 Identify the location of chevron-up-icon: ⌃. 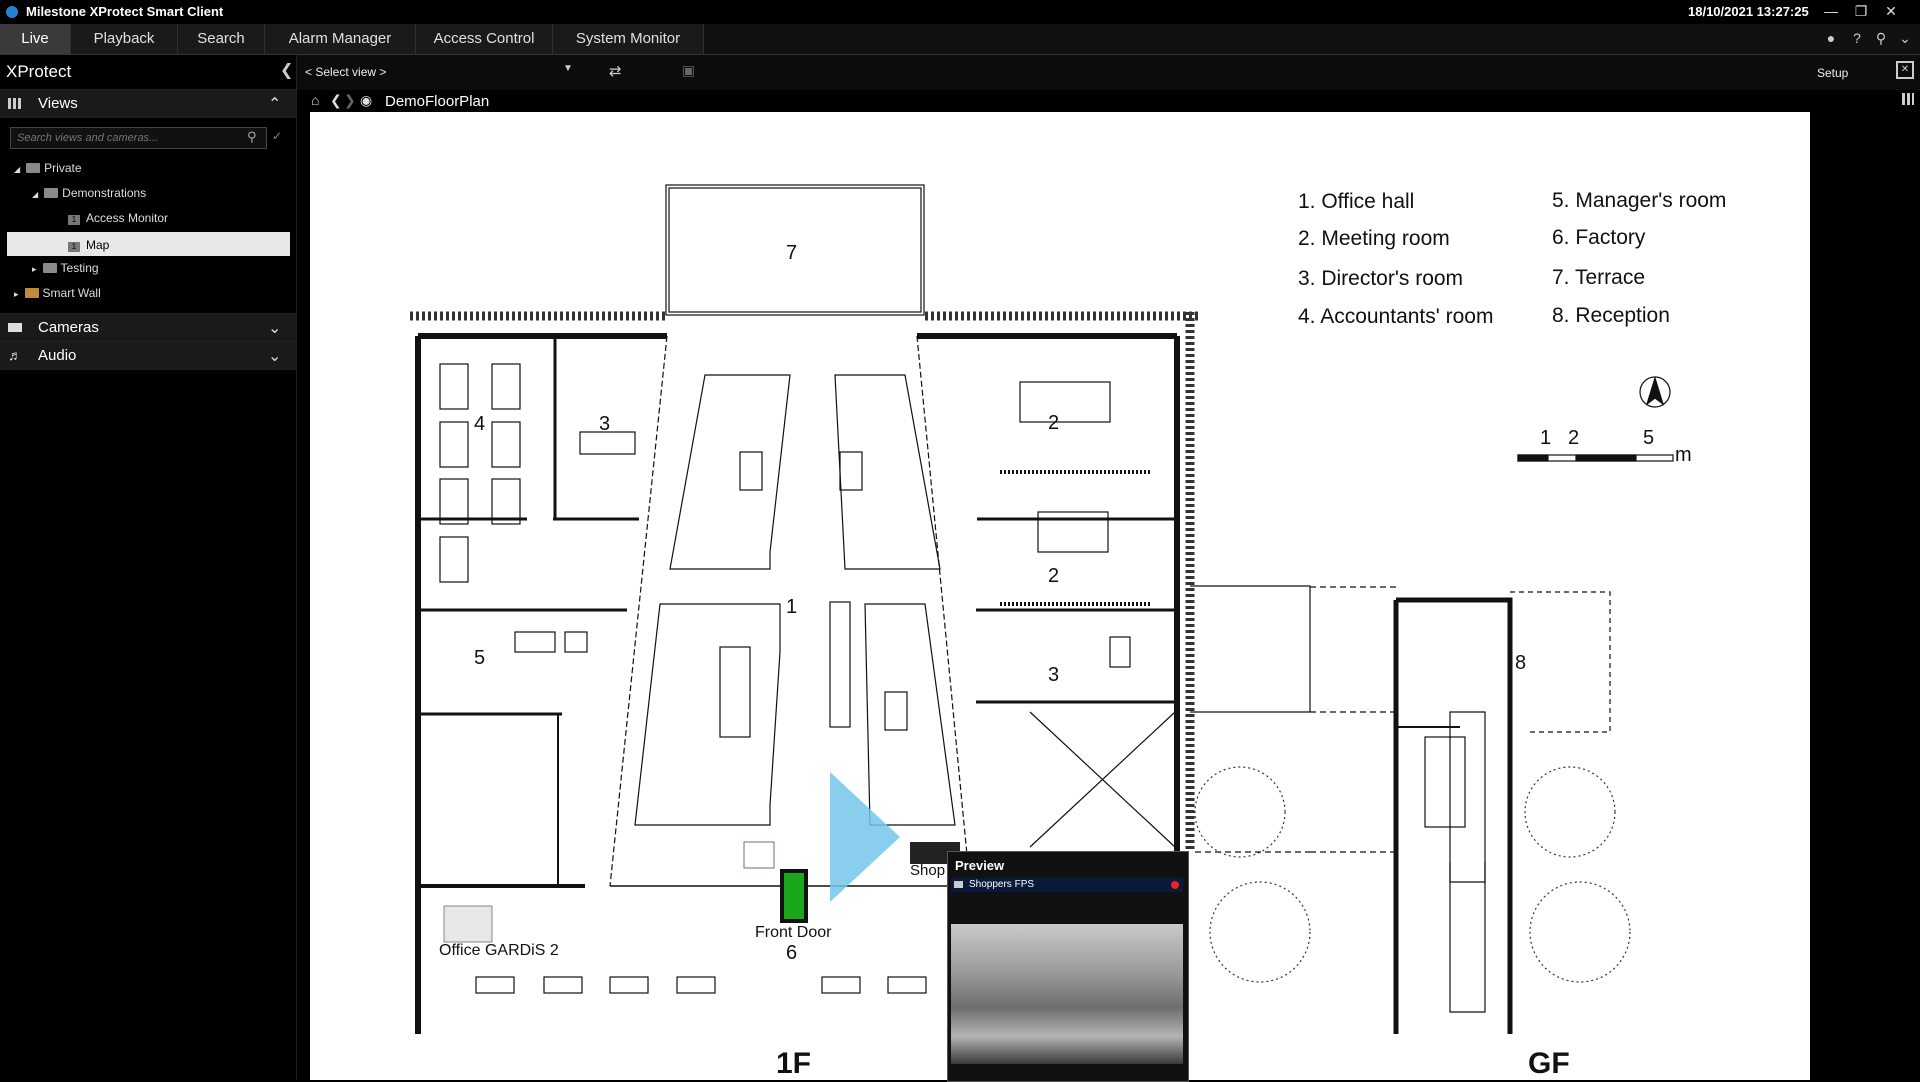
(274, 104).